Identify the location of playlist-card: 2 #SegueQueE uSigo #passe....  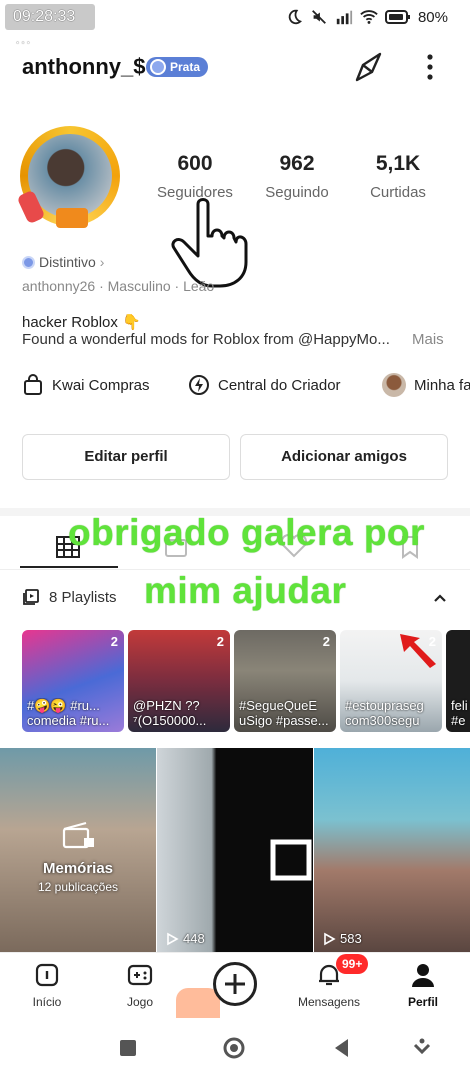
(285, 681).